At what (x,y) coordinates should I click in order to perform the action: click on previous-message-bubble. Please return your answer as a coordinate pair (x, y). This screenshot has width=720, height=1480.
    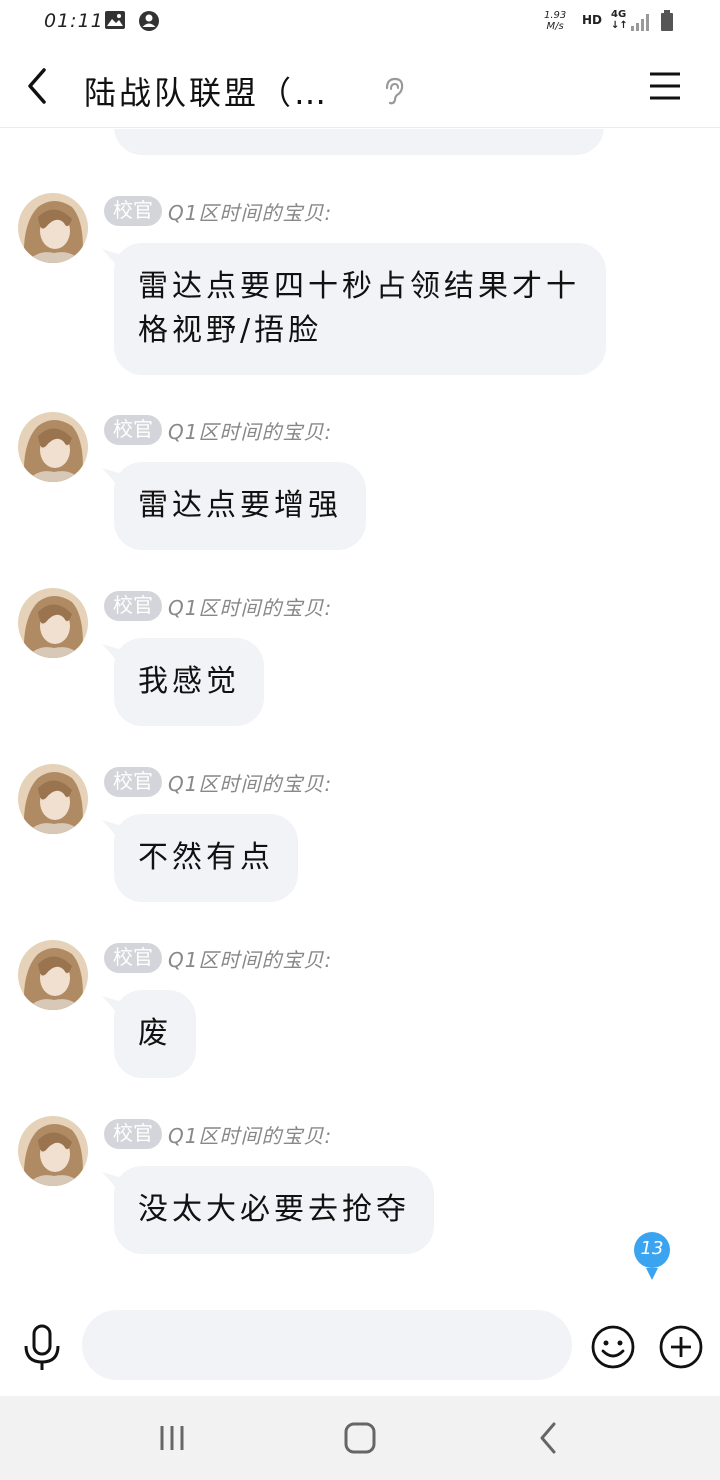
    Looking at the image, I should click on (359, 142).